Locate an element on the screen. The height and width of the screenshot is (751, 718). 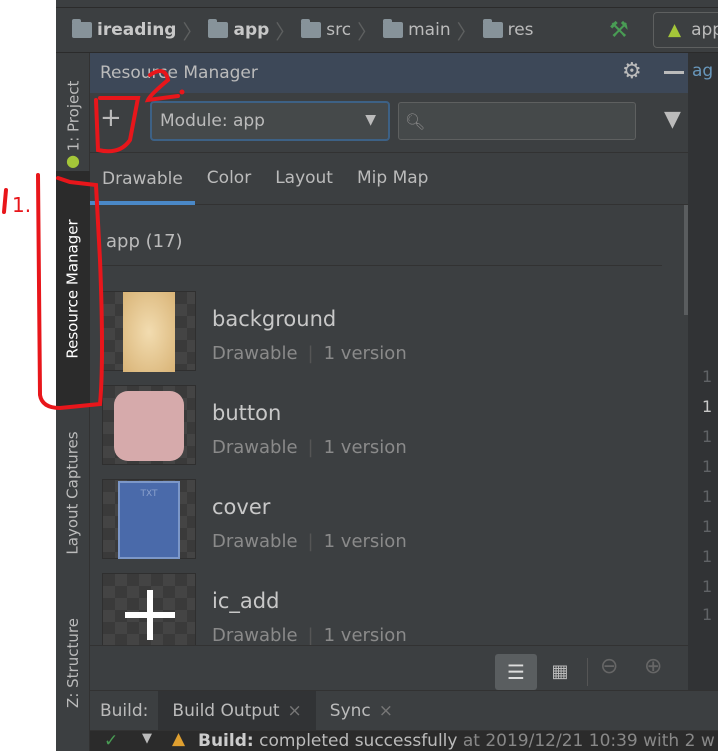
red-annotations: 1. 2. is located at coordinates (93, 240).